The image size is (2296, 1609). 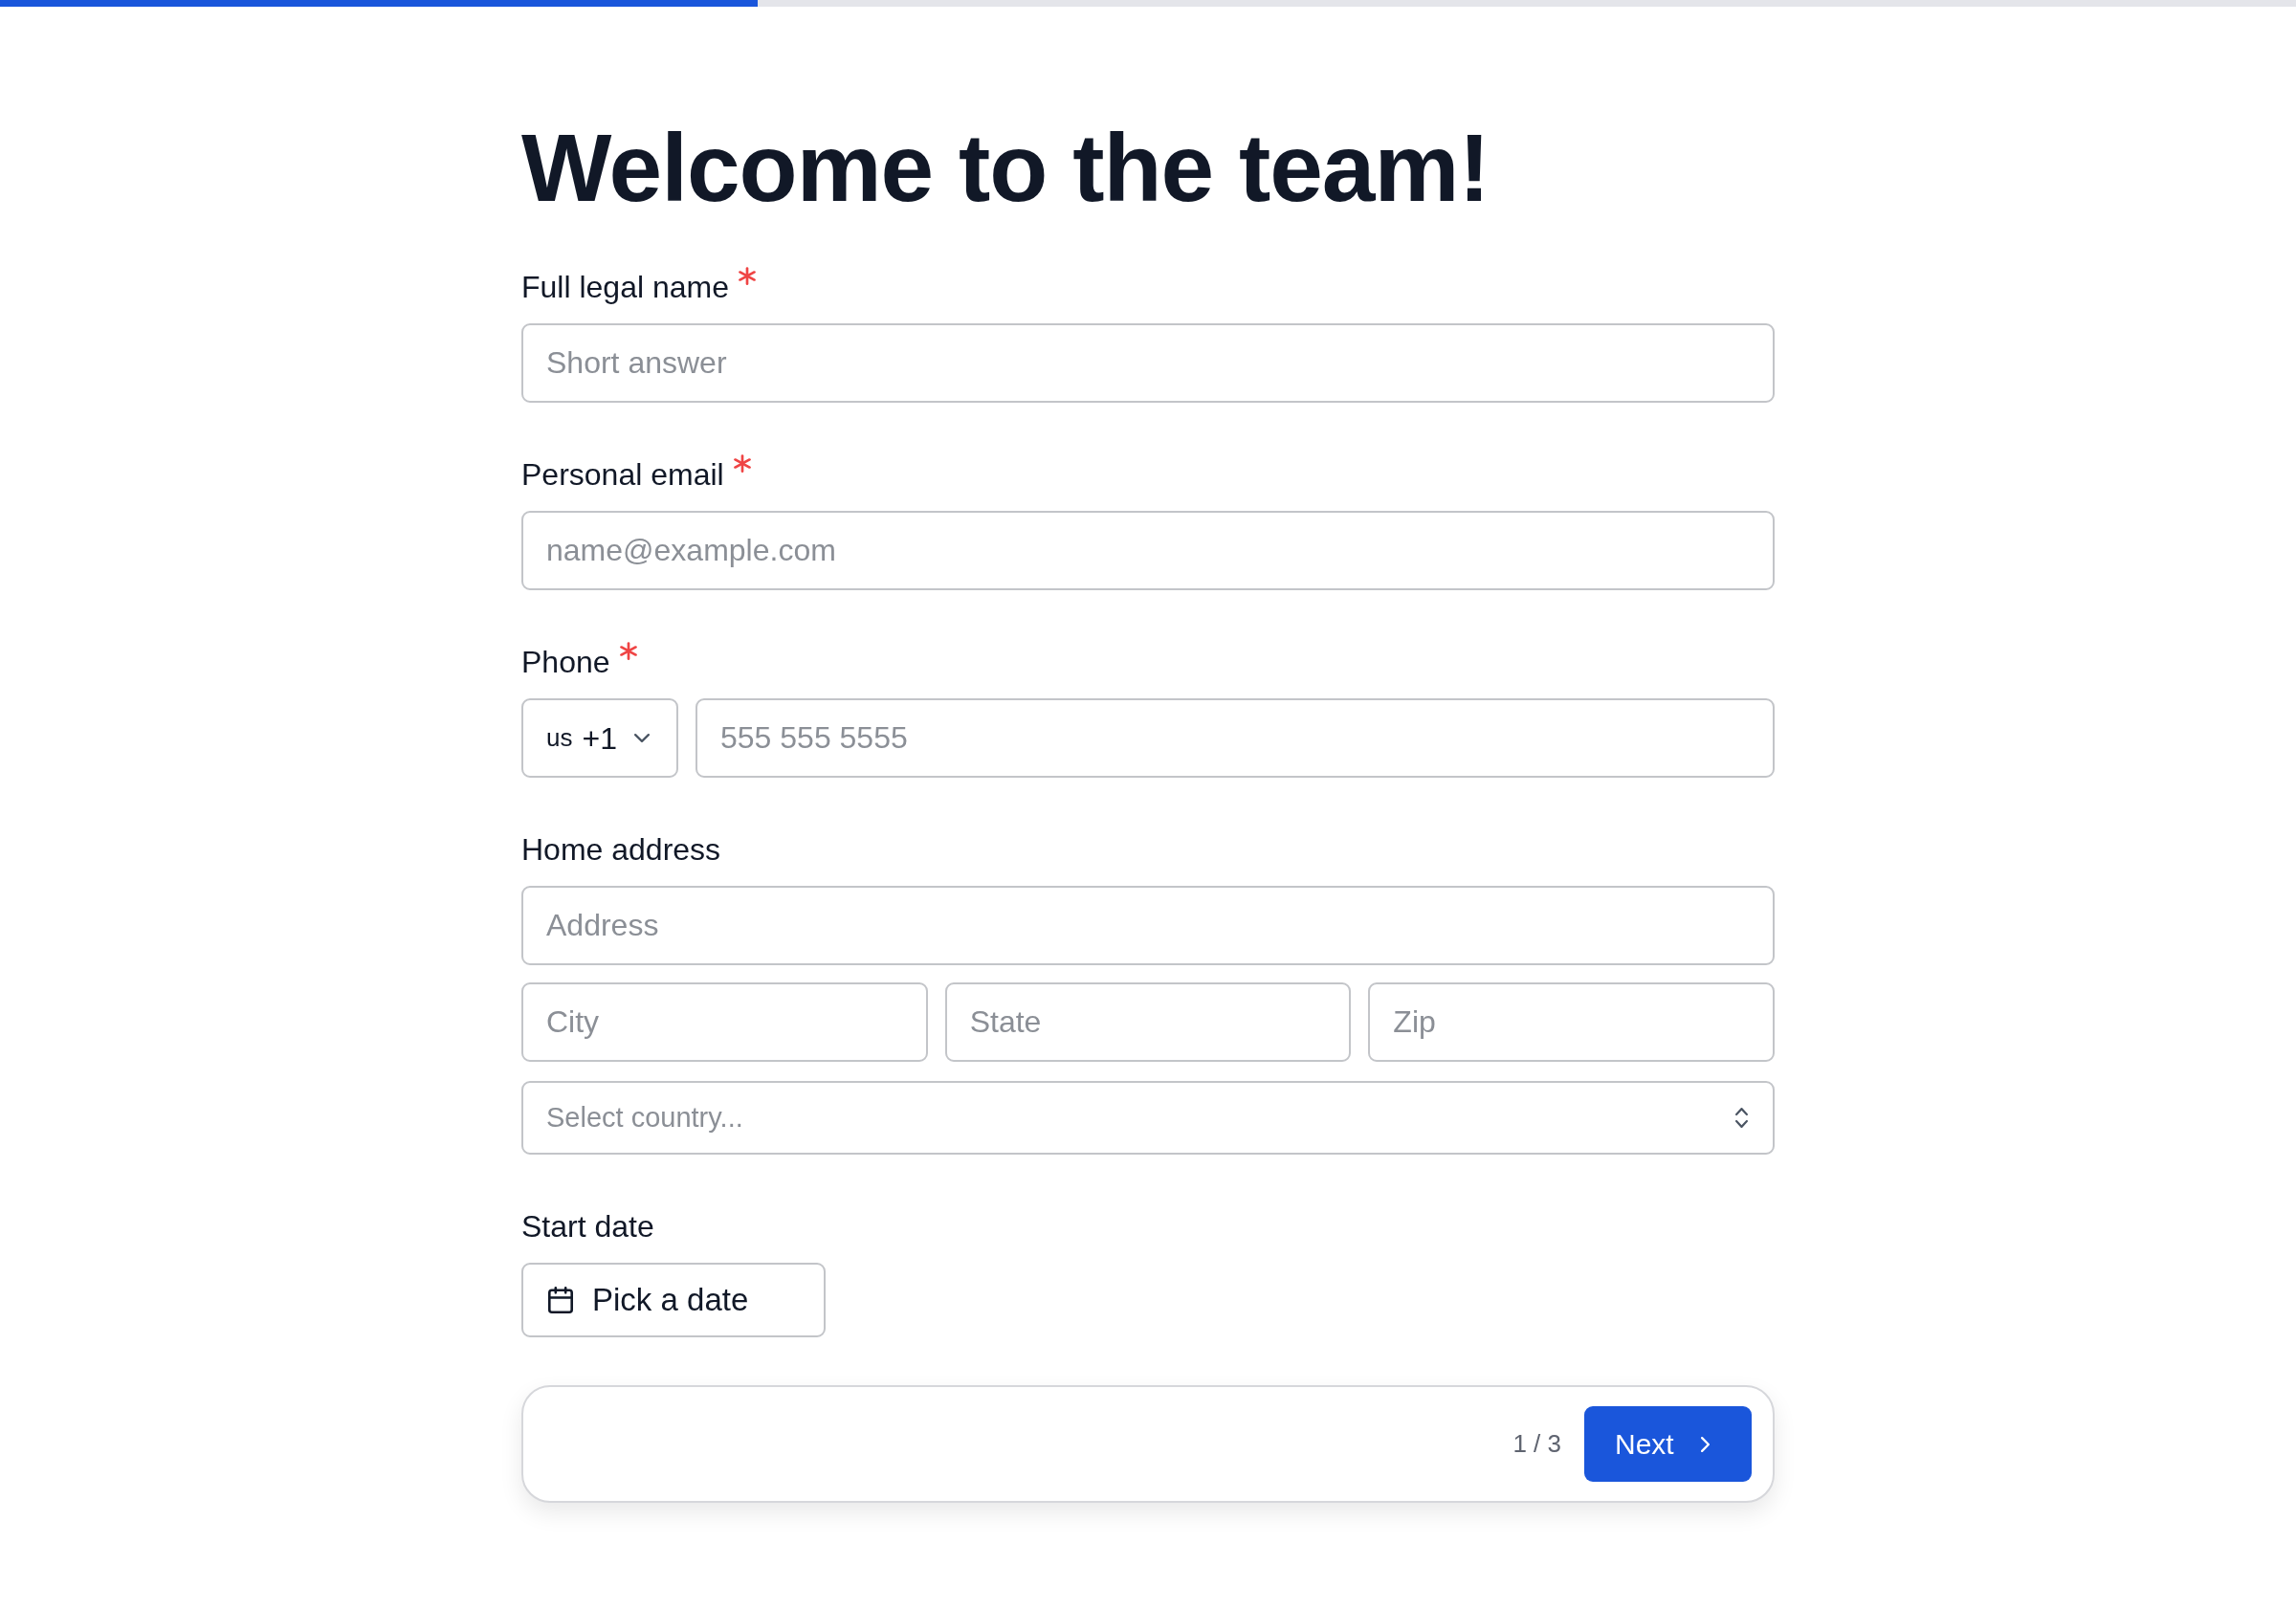 What do you see at coordinates (1148, 1022) in the screenshot?
I see `input-field: State` at bounding box center [1148, 1022].